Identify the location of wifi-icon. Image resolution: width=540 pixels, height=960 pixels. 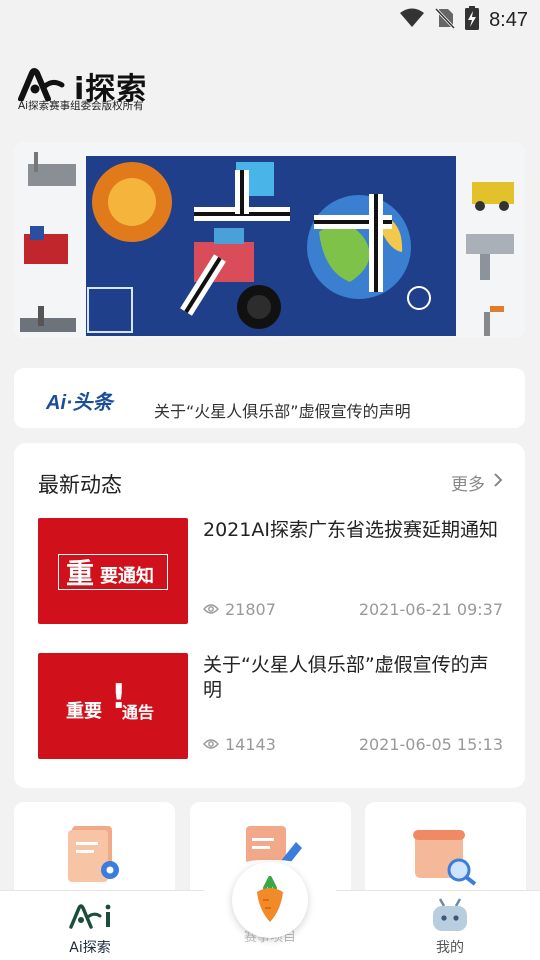
(412, 20).